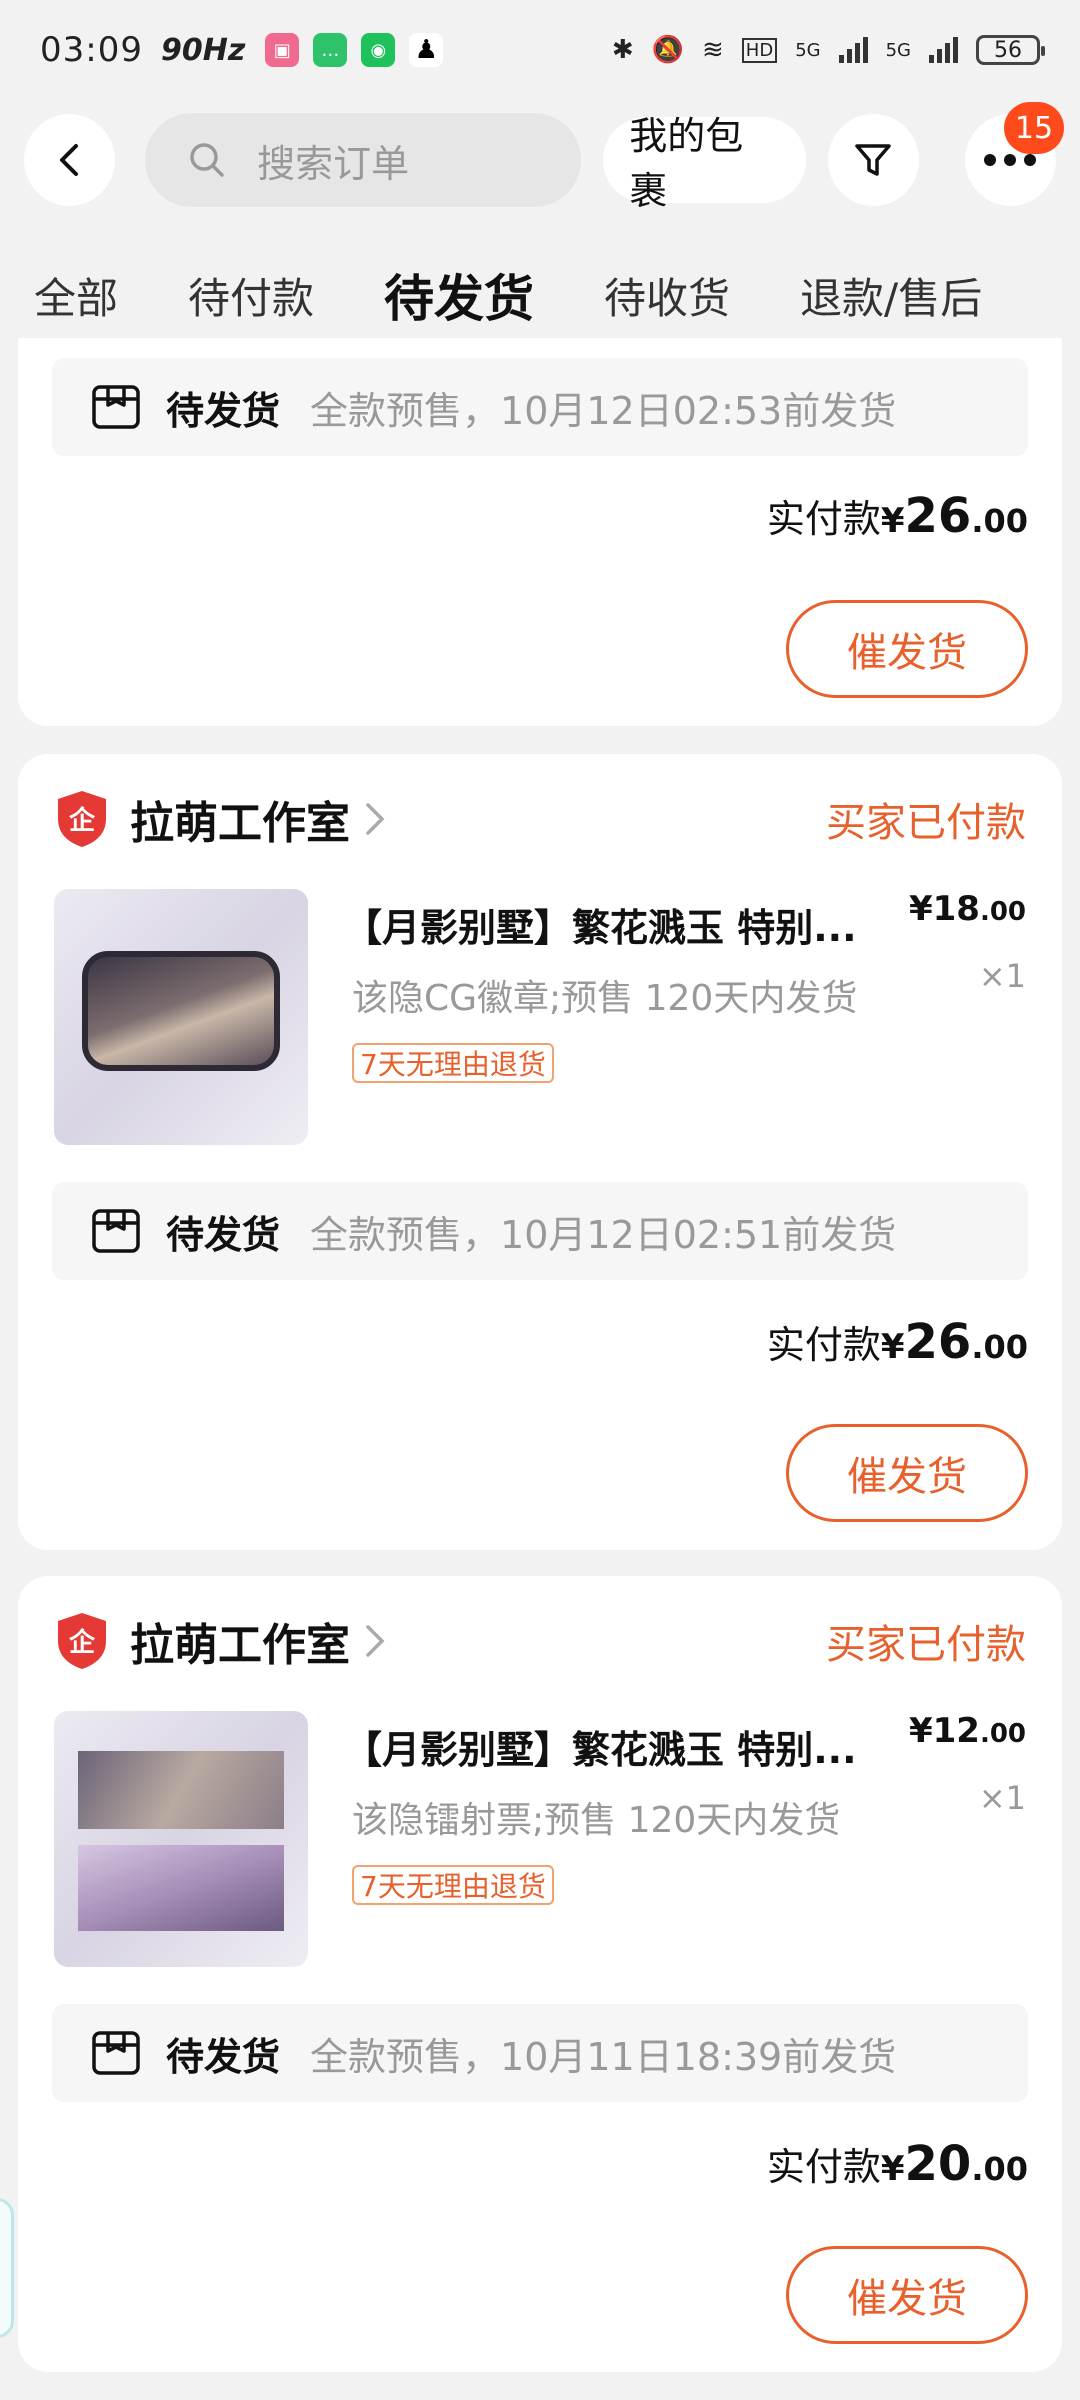 The image size is (1080, 2400). What do you see at coordinates (282, 50) in the screenshot?
I see `app-notification-icon: ▣` at bounding box center [282, 50].